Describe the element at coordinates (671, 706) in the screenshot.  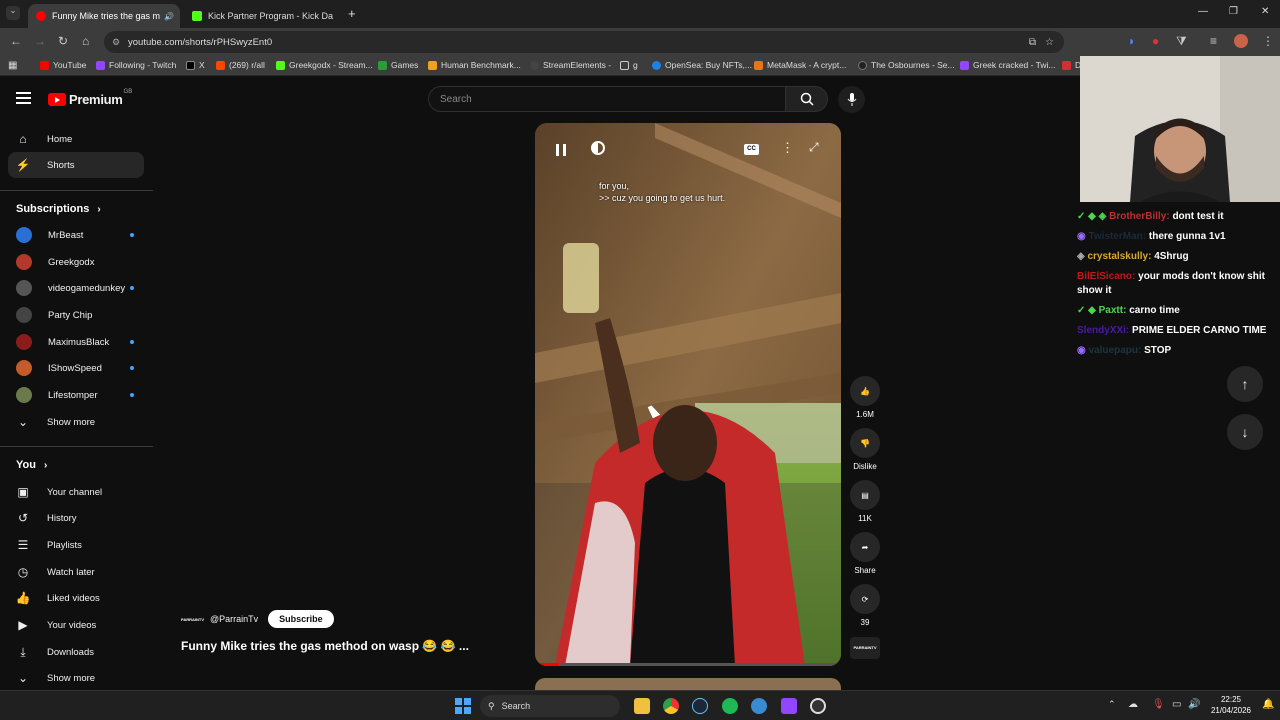
I see `chrome-icon` at that location.